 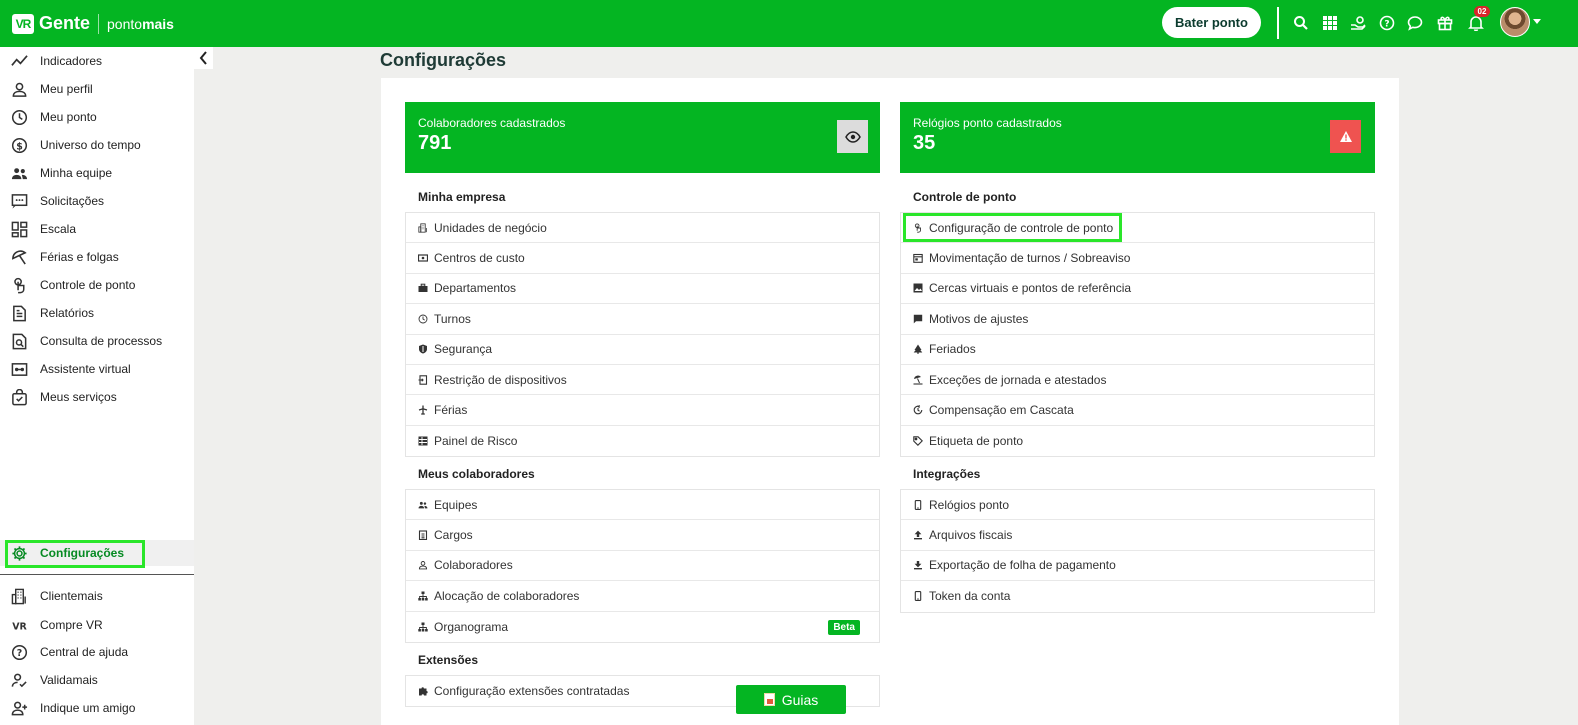 I want to click on sidebar-item-escala: Escala, so click(x=97, y=229).